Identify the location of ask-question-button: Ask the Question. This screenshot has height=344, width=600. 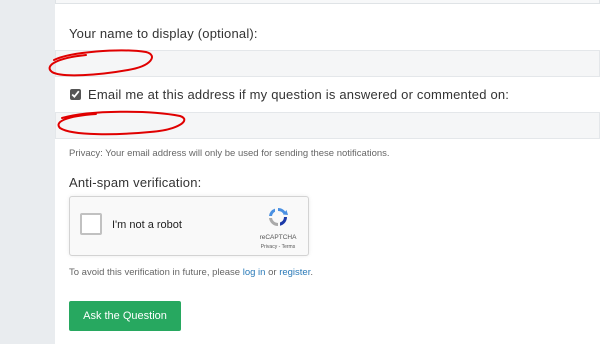
(125, 316).